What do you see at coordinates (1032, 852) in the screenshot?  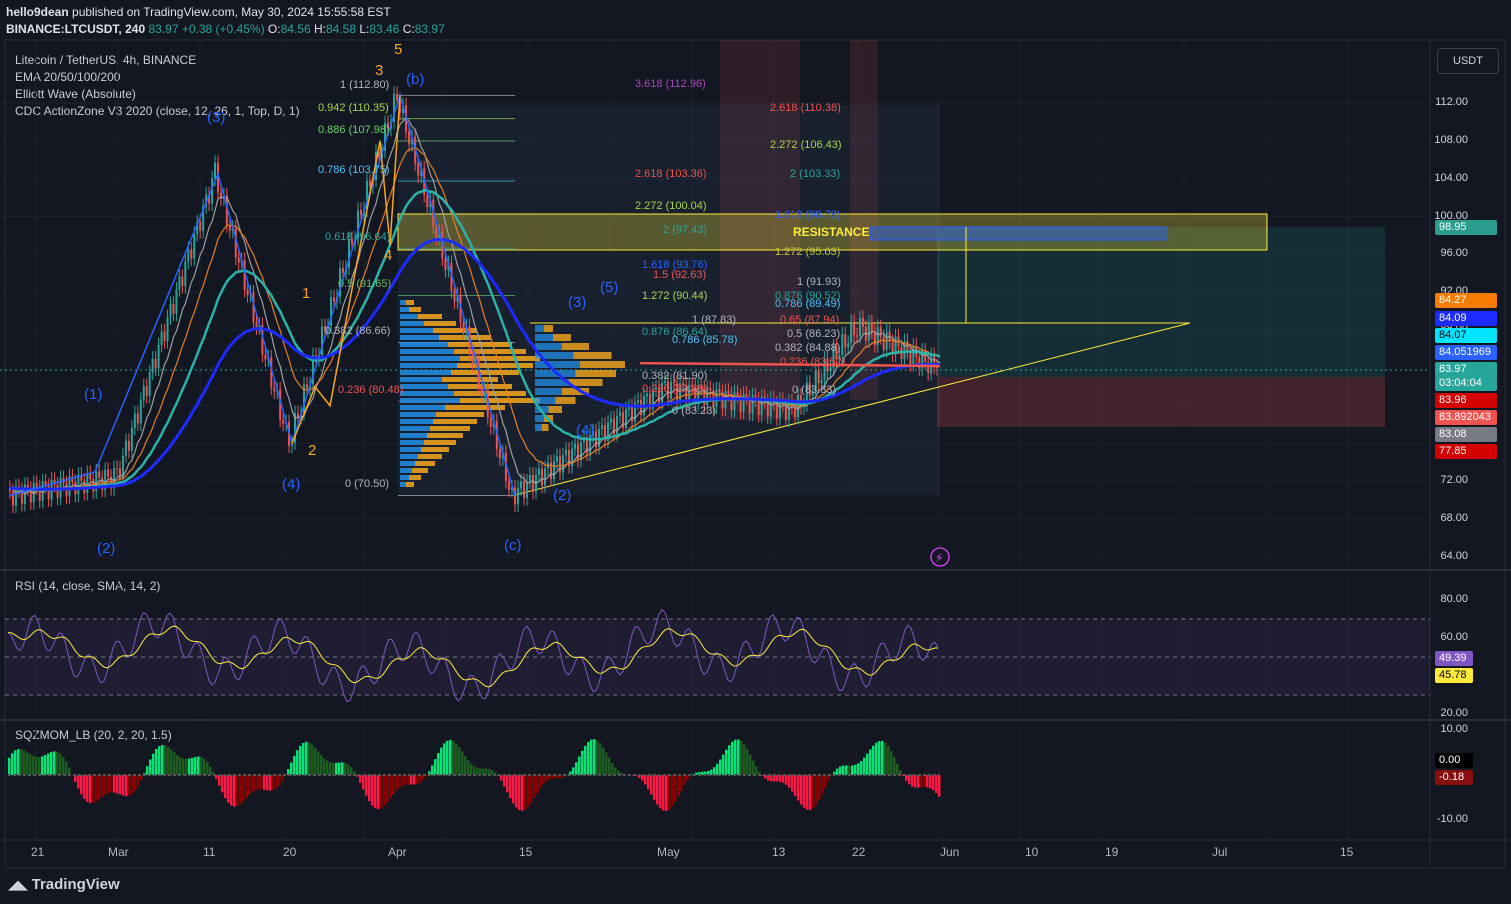 I see `time-axis-label: 10` at bounding box center [1032, 852].